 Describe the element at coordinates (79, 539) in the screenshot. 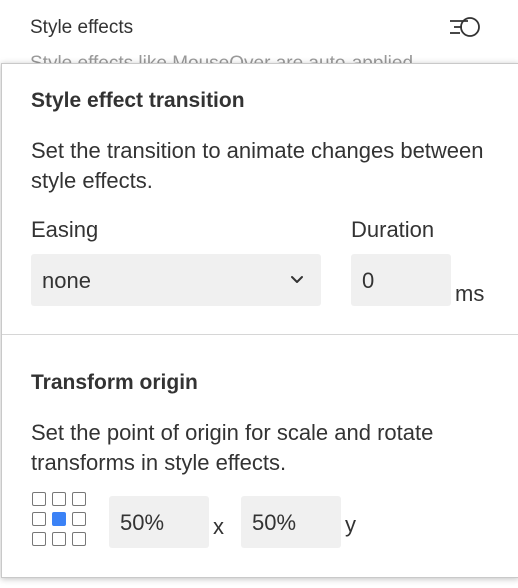

I see `origin-bottom-right` at that location.